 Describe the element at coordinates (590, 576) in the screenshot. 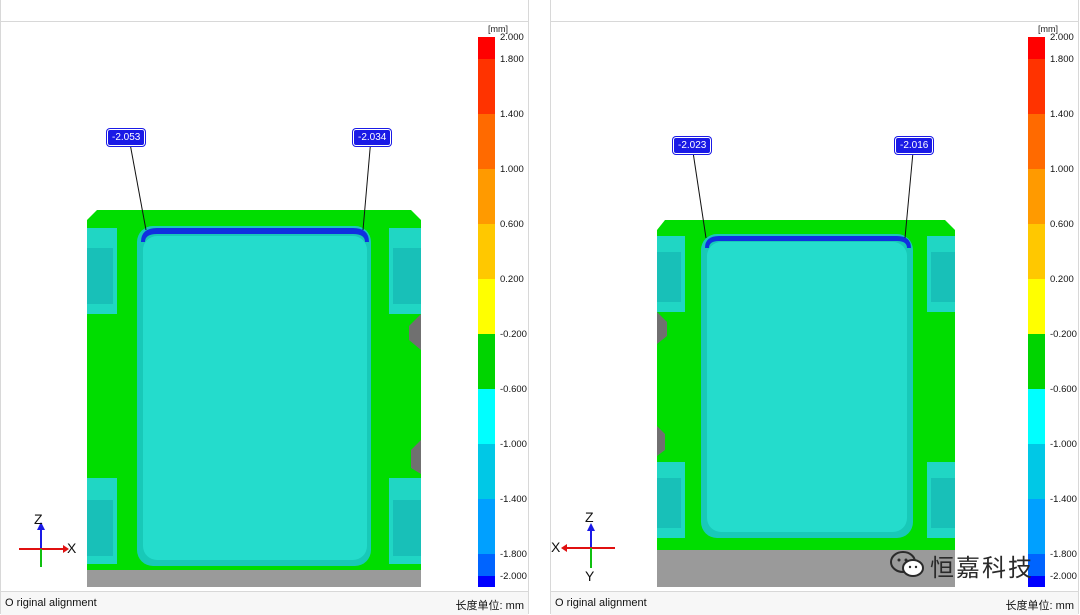

I see `axis-label-y: Y` at that location.